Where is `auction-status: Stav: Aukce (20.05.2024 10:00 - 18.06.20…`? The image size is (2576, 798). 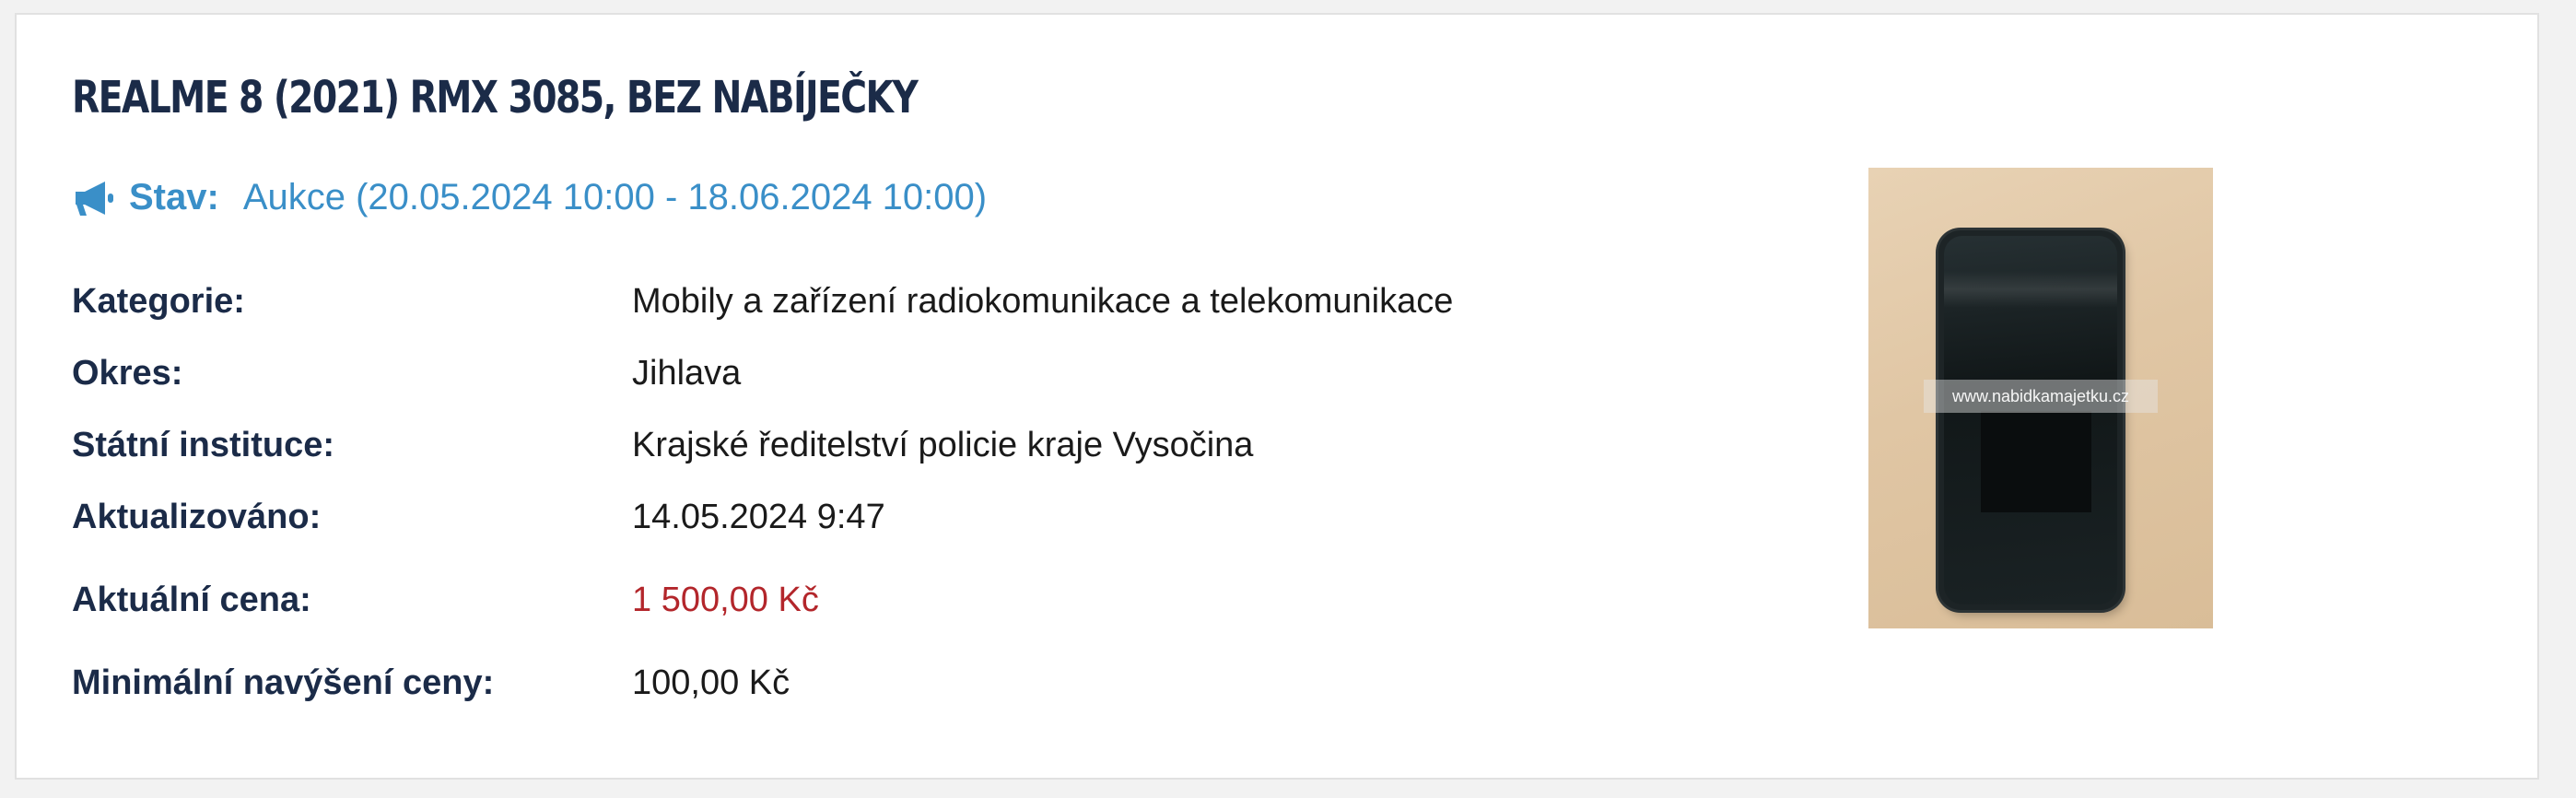
auction-status: Stav: Aukce (20.05.2024 10:00 - 18.06.20… is located at coordinates (529, 197).